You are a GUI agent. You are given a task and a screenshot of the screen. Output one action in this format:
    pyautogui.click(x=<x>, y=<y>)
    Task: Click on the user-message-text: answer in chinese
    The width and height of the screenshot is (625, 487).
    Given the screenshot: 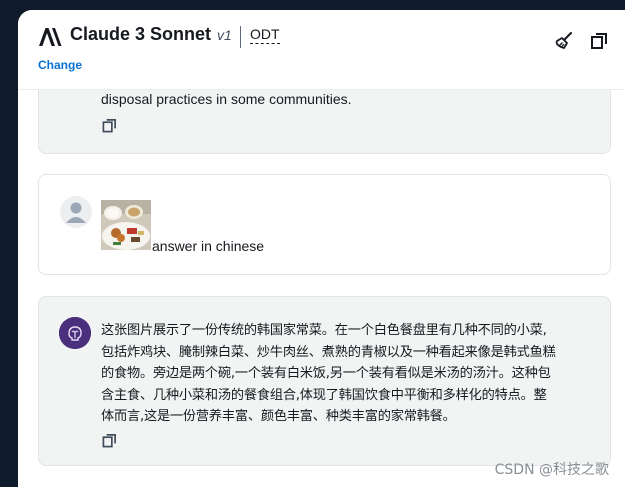 What is the action you would take?
    pyautogui.click(x=208, y=246)
    